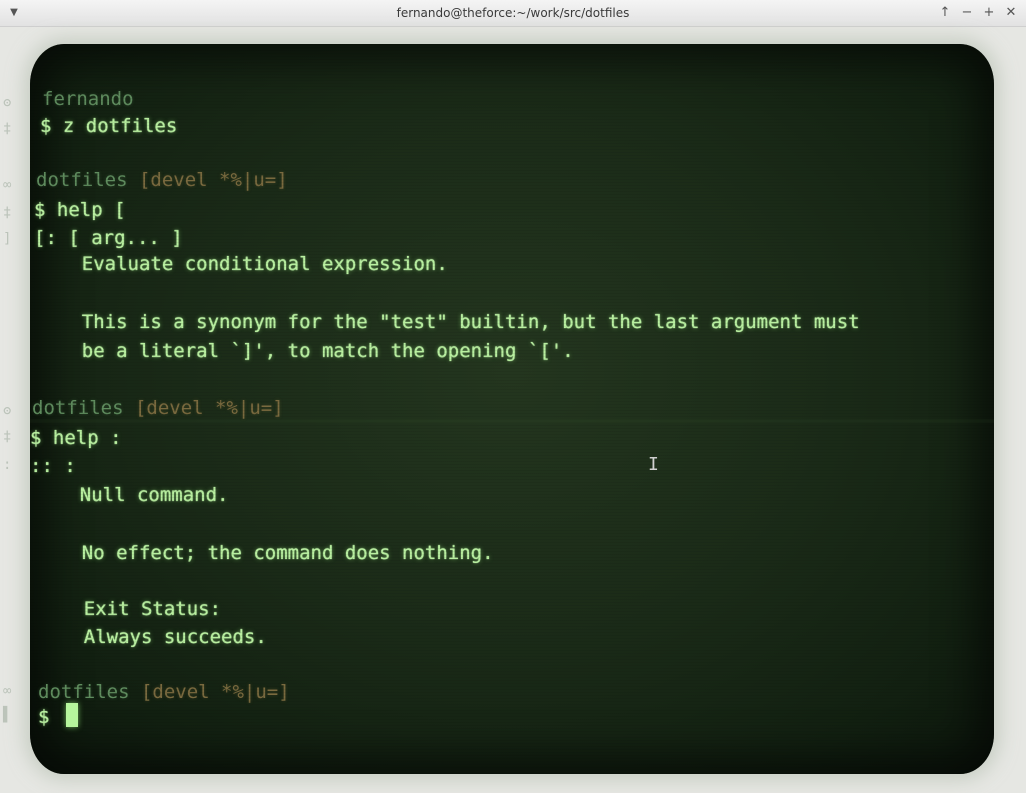 The height and width of the screenshot is (793, 1026). What do you see at coordinates (76, 438) in the screenshot?
I see `terminal-line-command: $ help :` at bounding box center [76, 438].